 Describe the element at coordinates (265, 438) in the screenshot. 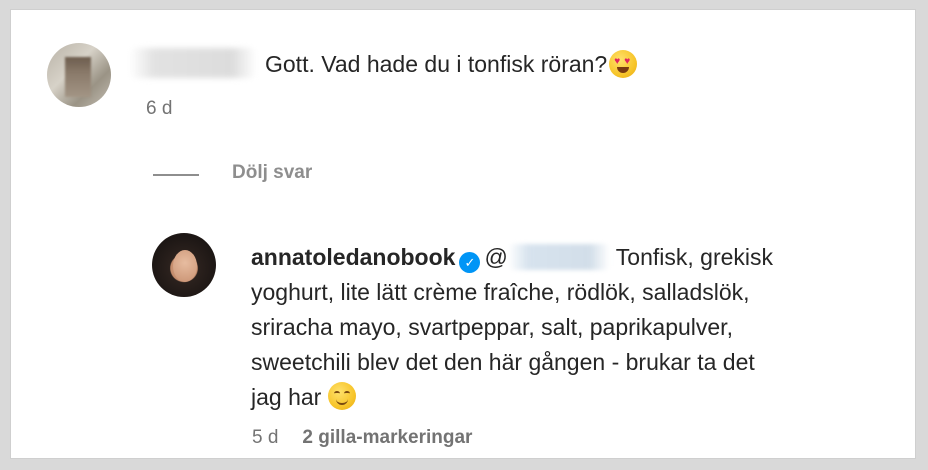

I see `reply-timestamp: 5 d` at that location.